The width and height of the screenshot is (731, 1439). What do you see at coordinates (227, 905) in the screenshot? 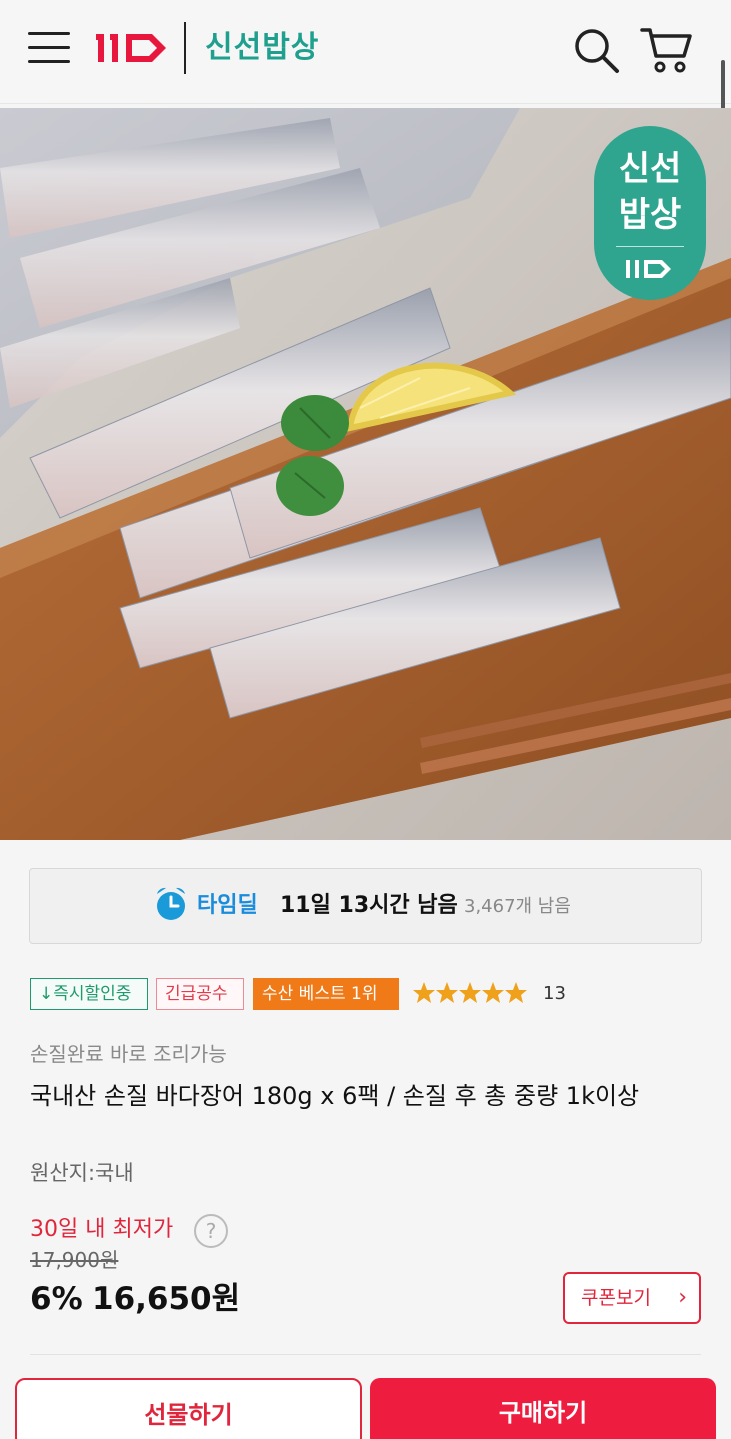
I see `timedeal-label: 타임딜` at bounding box center [227, 905].